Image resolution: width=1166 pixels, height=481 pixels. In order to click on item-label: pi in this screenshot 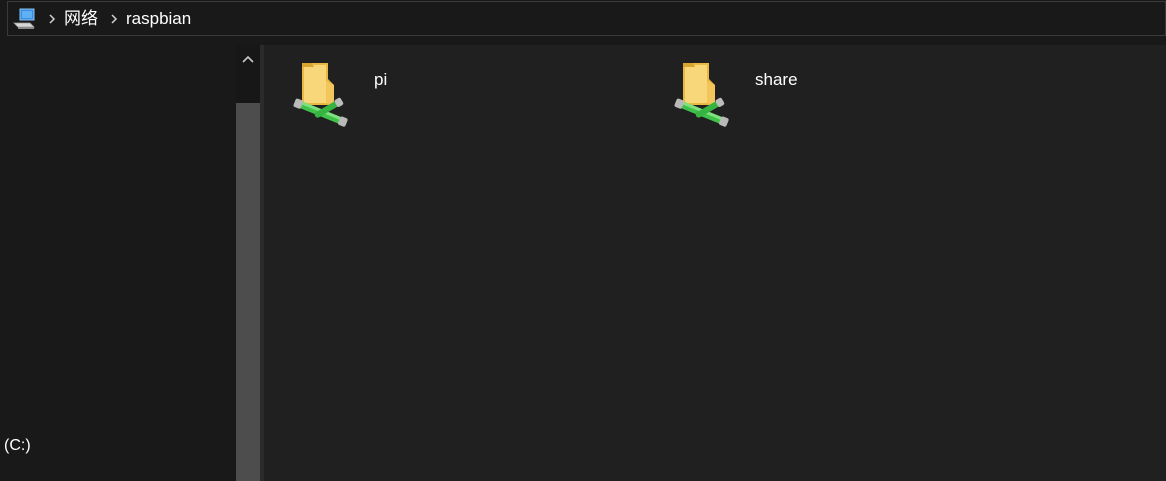, I will do `click(381, 79)`.